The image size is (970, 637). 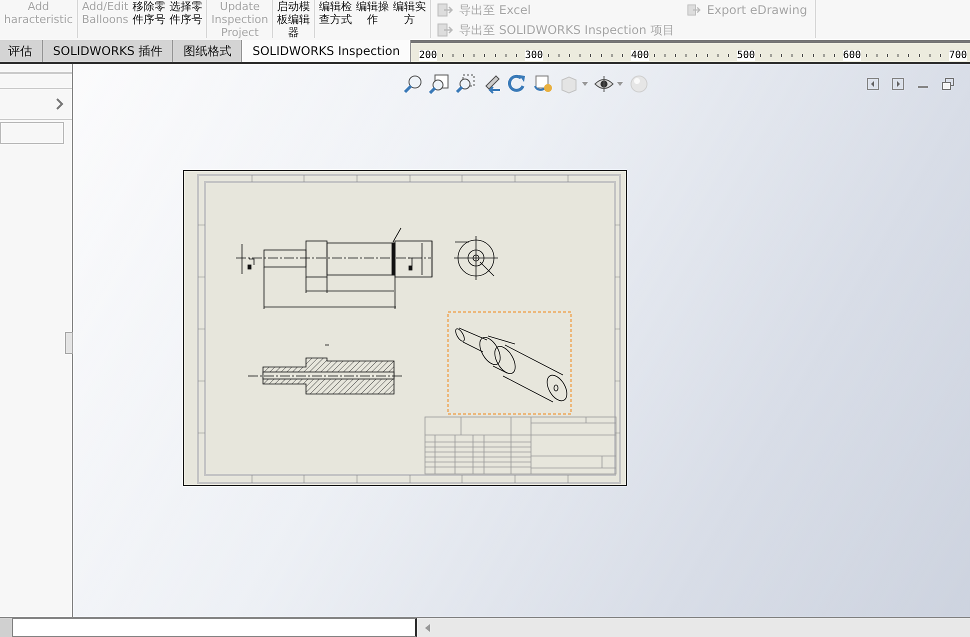 What do you see at coordinates (428, 55) in the screenshot?
I see `ruler-label: 200` at bounding box center [428, 55].